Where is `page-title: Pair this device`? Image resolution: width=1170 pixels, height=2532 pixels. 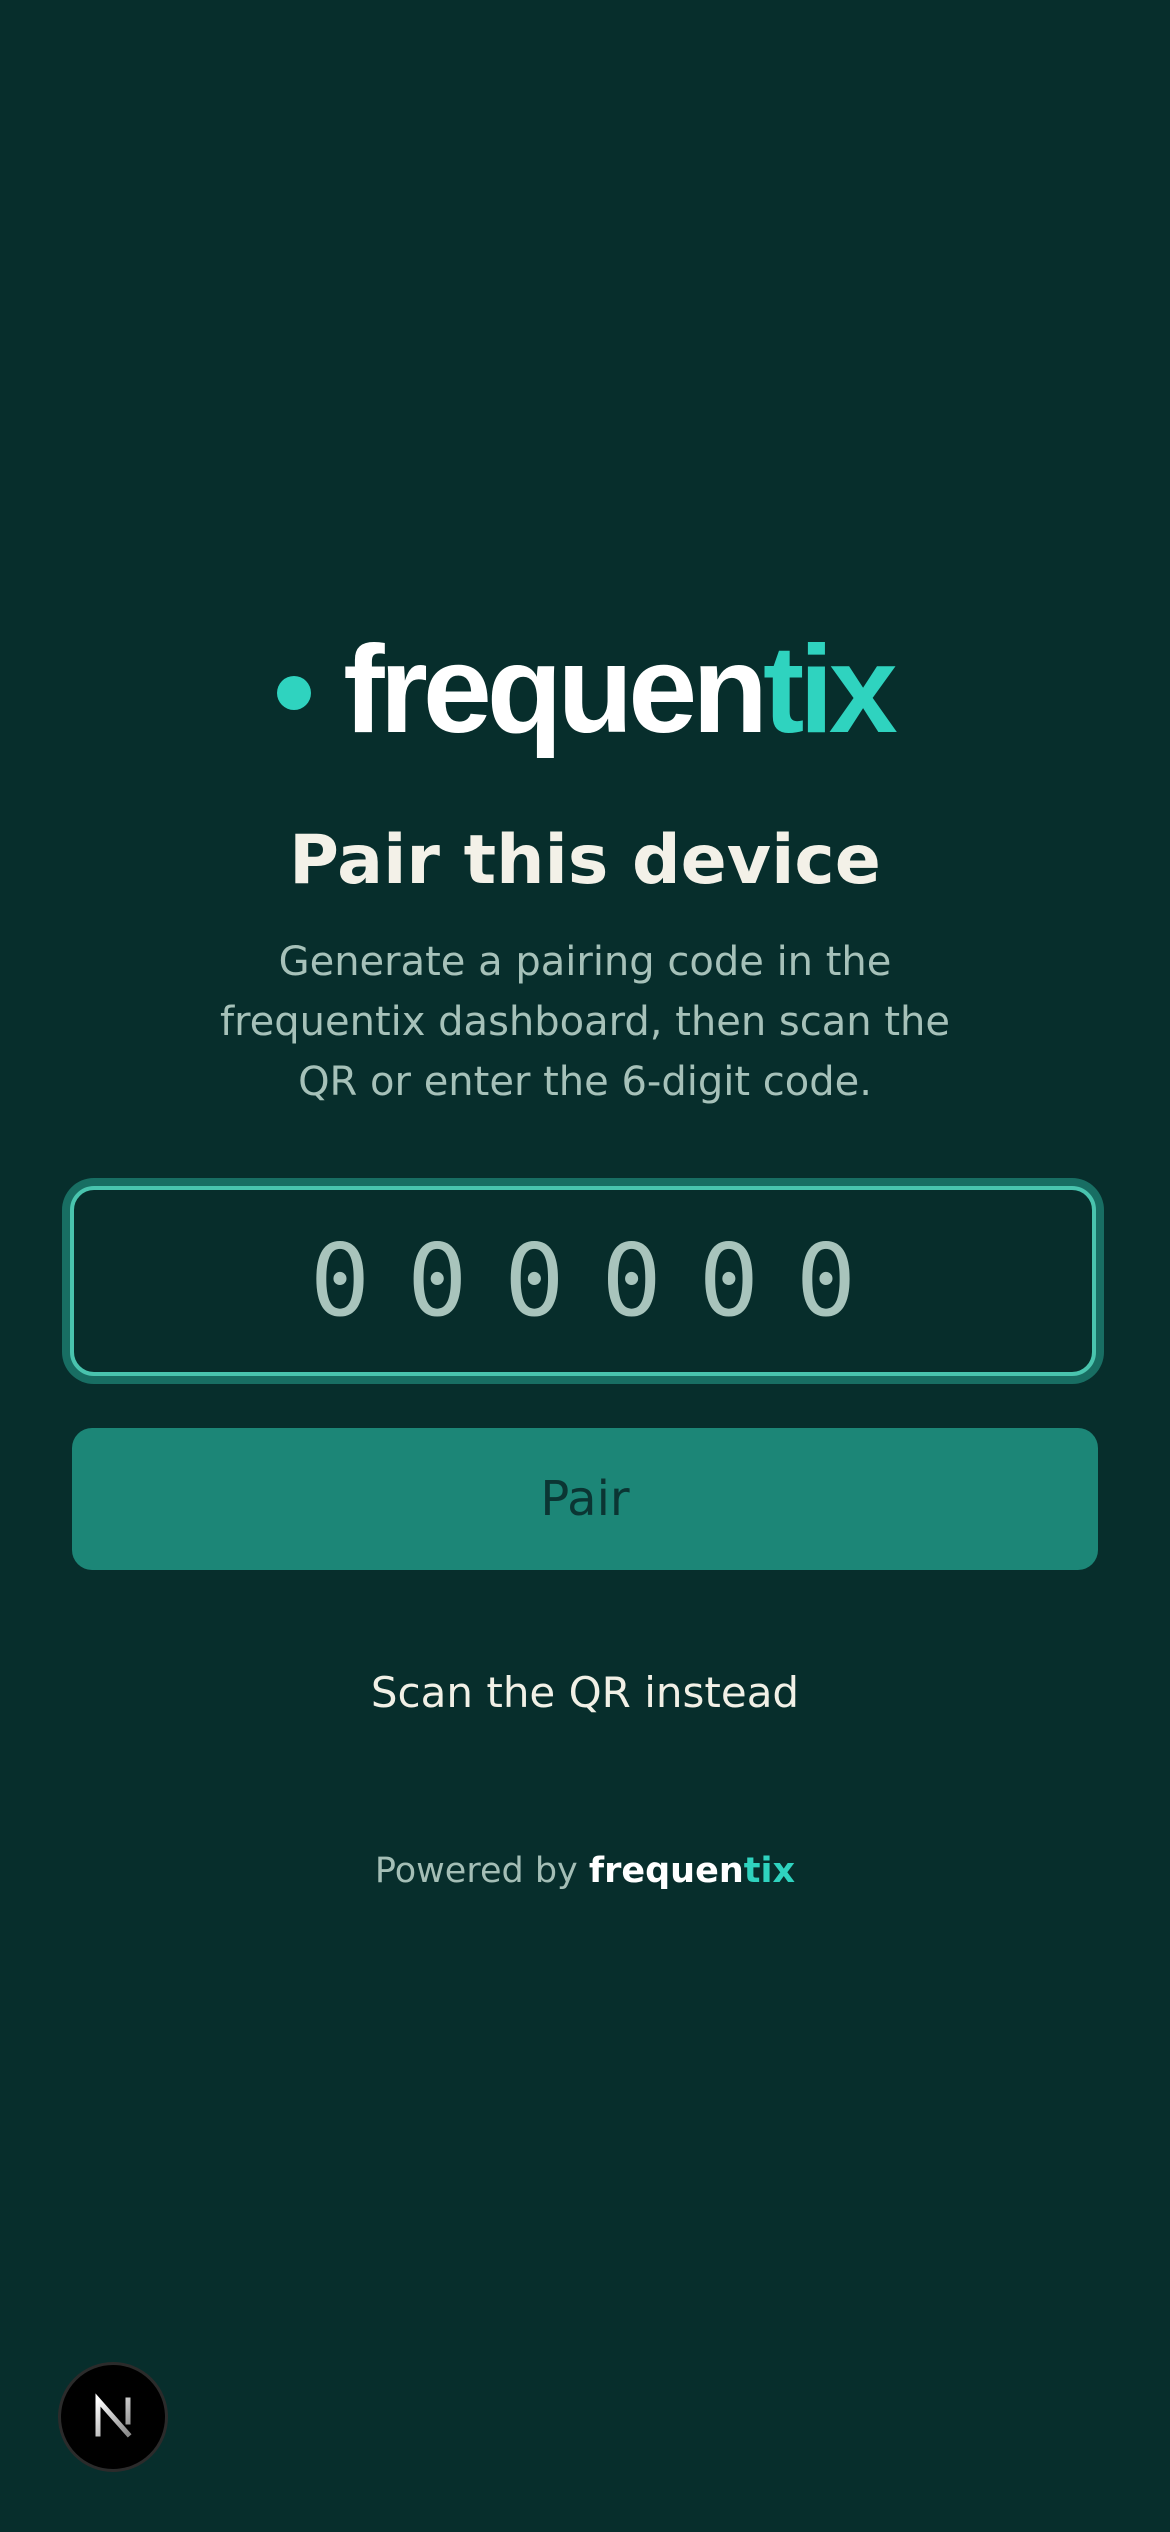 page-title: Pair this device is located at coordinates (585, 860).